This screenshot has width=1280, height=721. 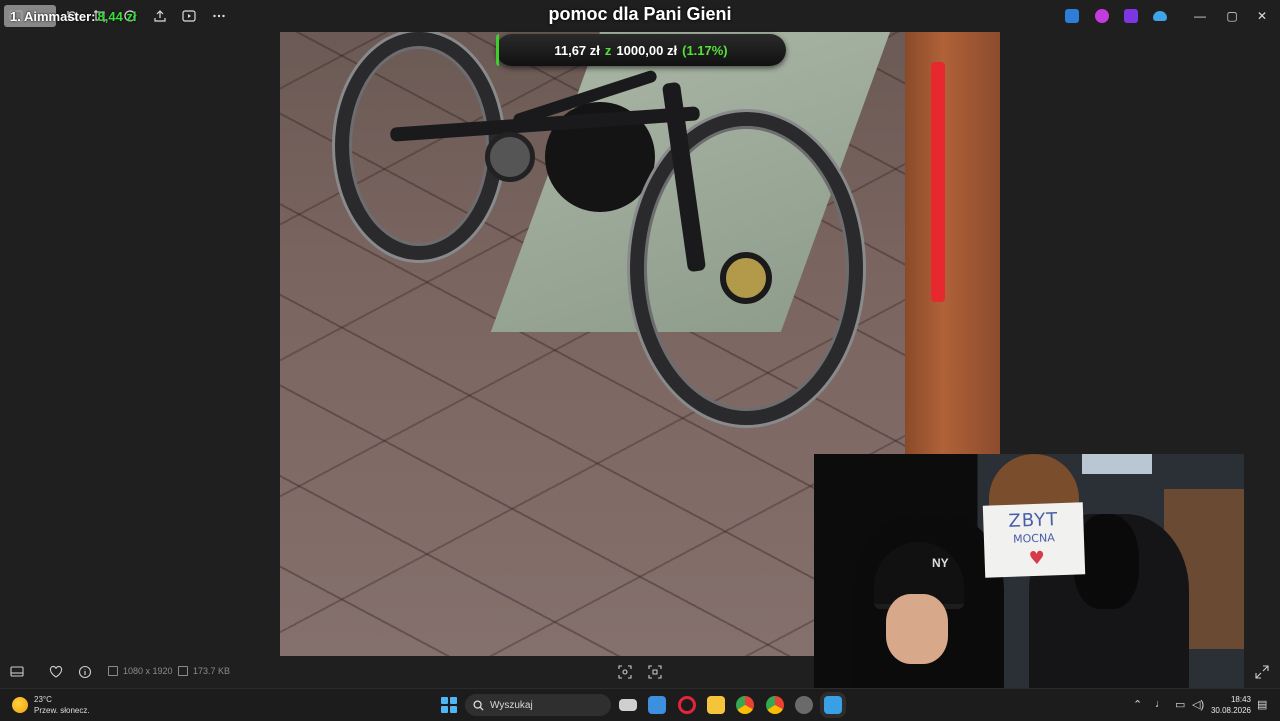 I want to click on actual-size-icon, so click(x=655, y=672).